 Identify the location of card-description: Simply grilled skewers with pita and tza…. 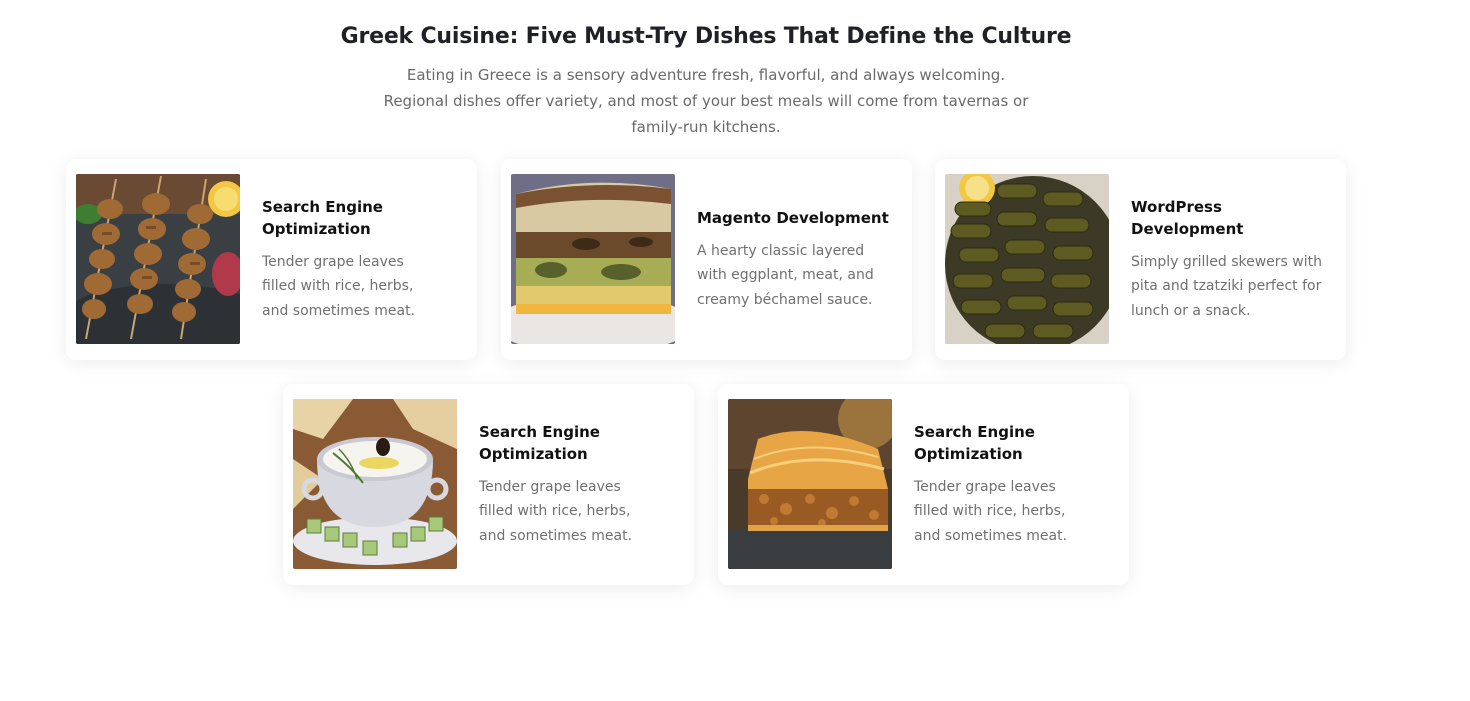
(1226, 286).